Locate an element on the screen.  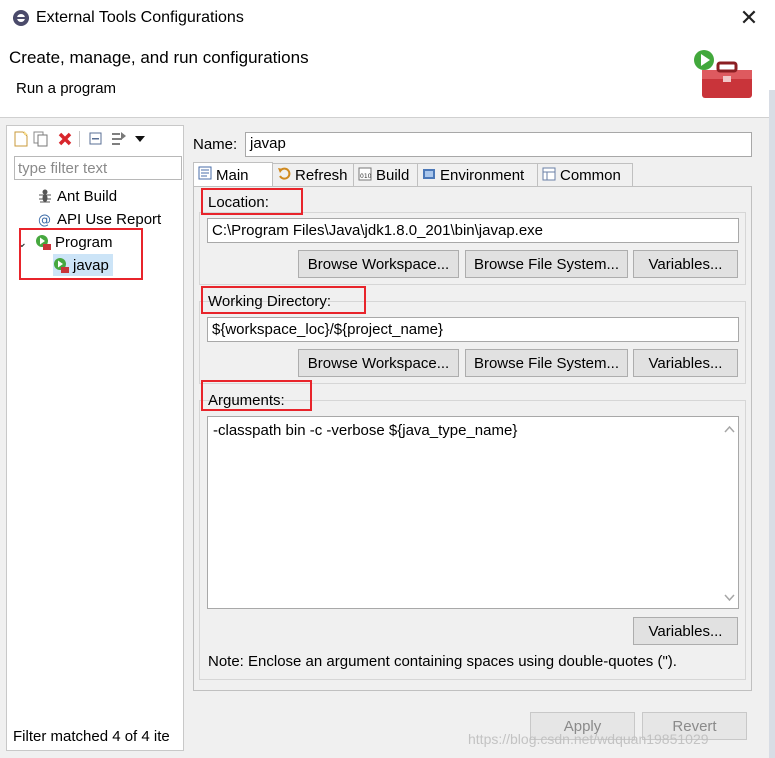
tree-item-program: ⌄ Program is located at coordinates (64, 242).